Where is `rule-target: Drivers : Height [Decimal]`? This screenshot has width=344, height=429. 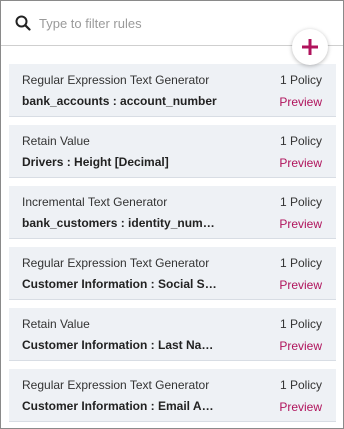
rule-target: Drivers : Height [Decimal] is located at coordinates (95, 162).